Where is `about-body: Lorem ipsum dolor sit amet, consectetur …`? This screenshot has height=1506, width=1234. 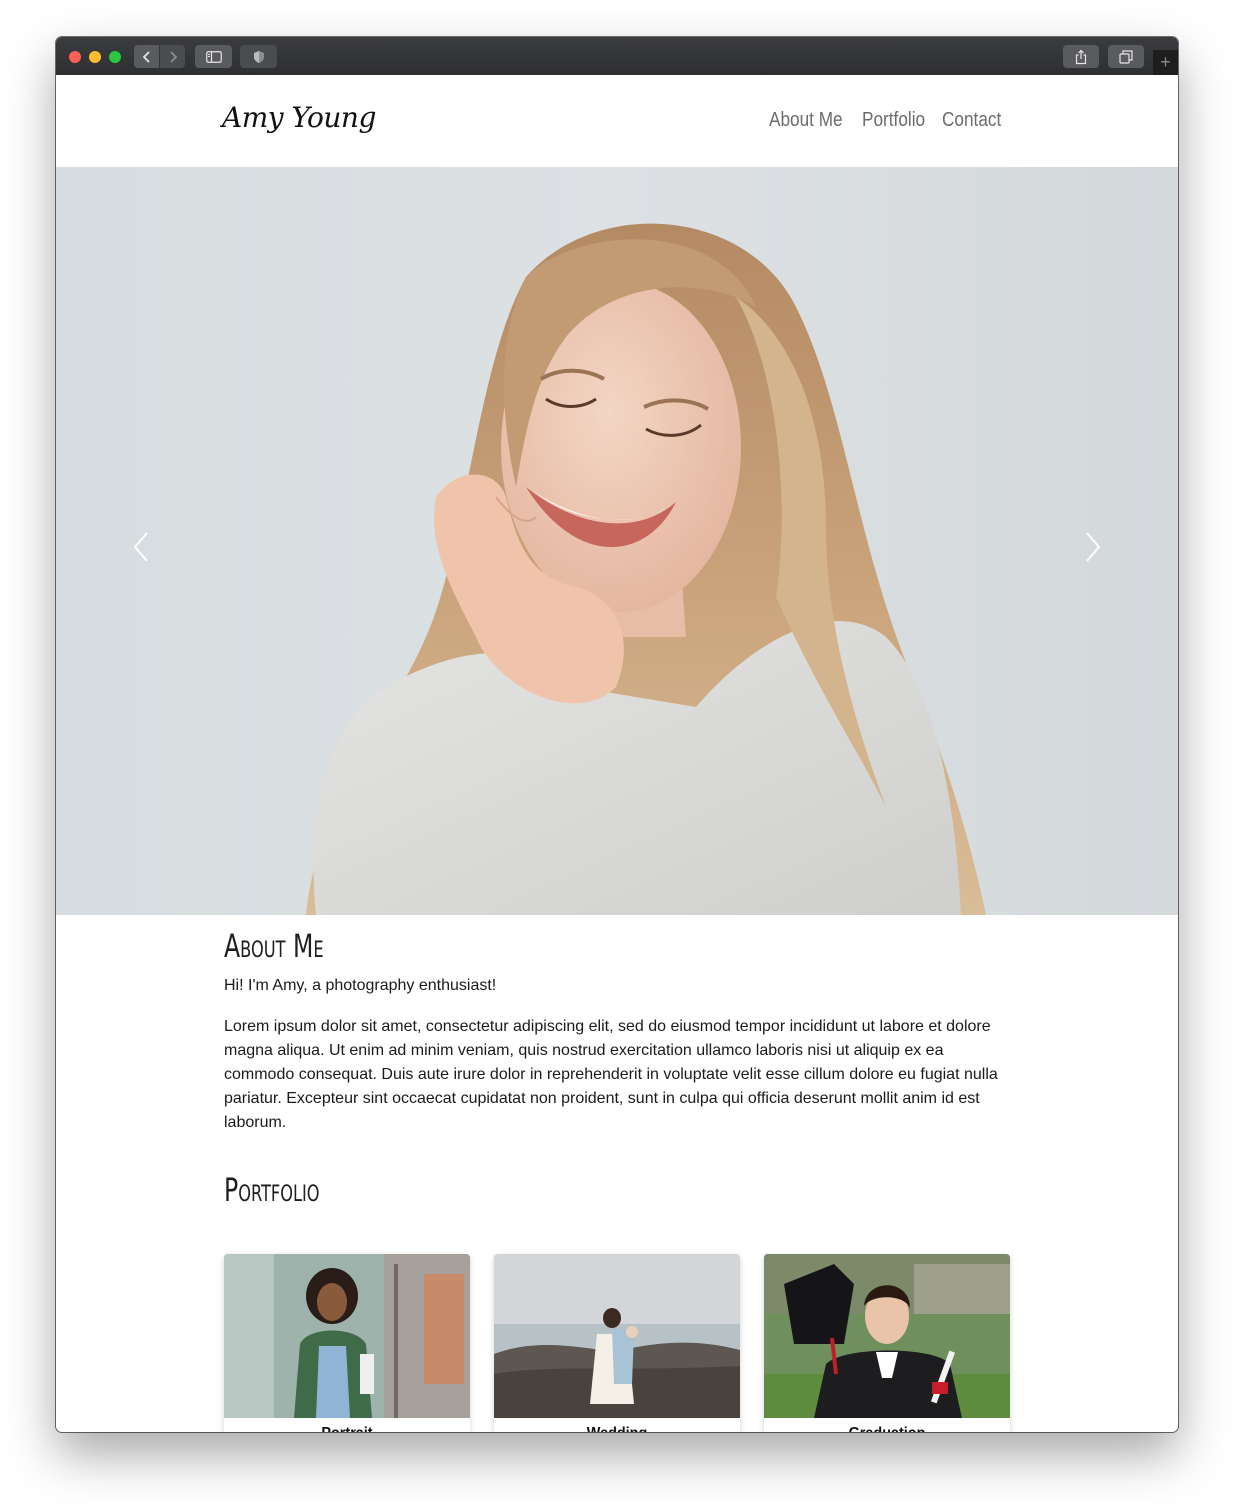
about-body: Lorem ipsum dolor sit amet, consectetur … is located at coordinates (611, 1074).